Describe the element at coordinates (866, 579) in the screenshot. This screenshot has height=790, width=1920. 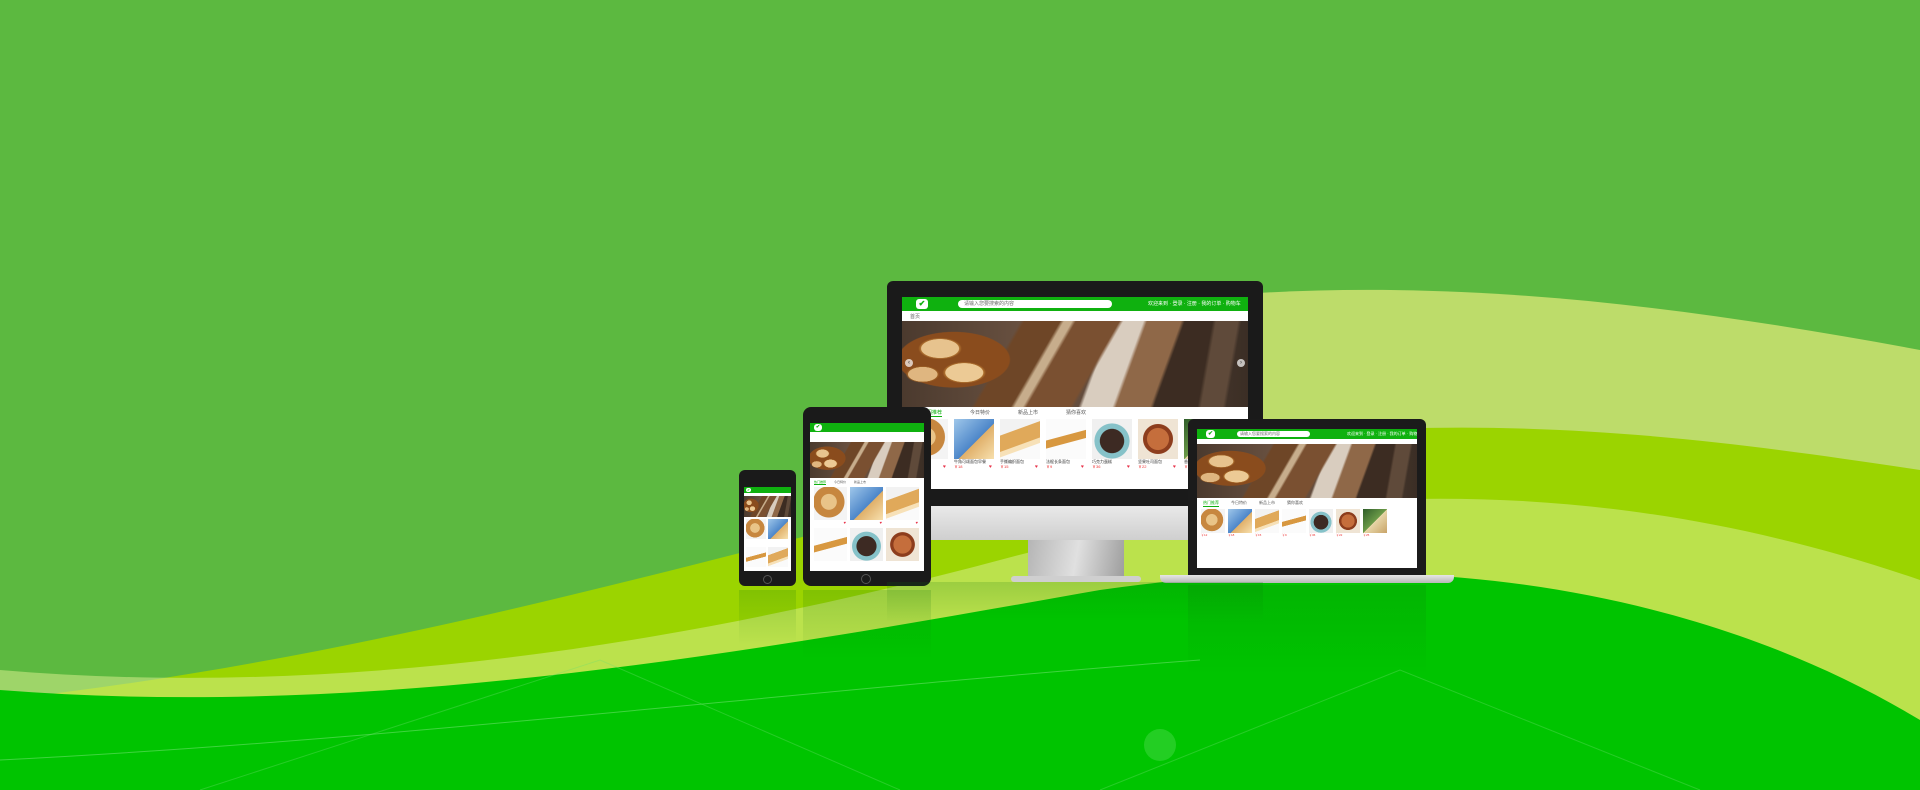
I see `tablet-home-button` at that location.